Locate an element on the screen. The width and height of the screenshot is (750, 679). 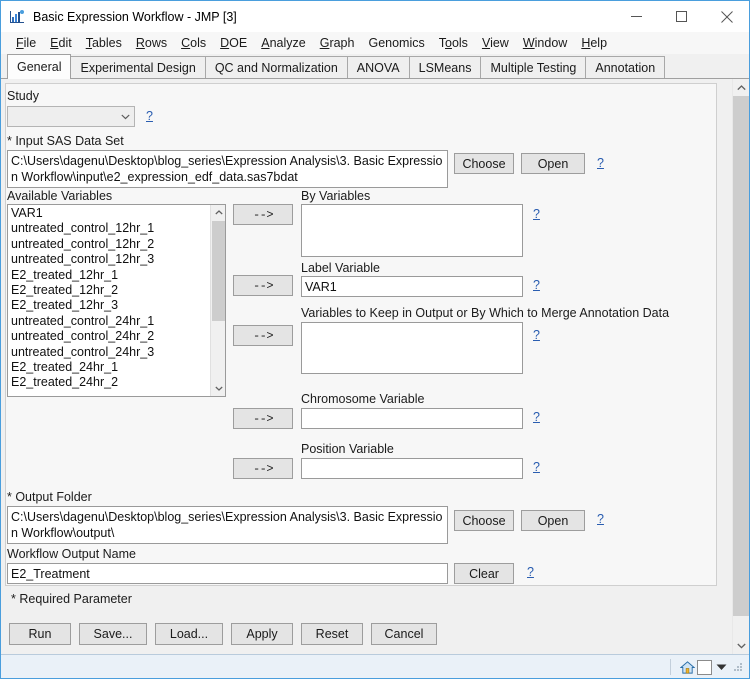
menu-cols: Cols is located at coordinates (193, 43).